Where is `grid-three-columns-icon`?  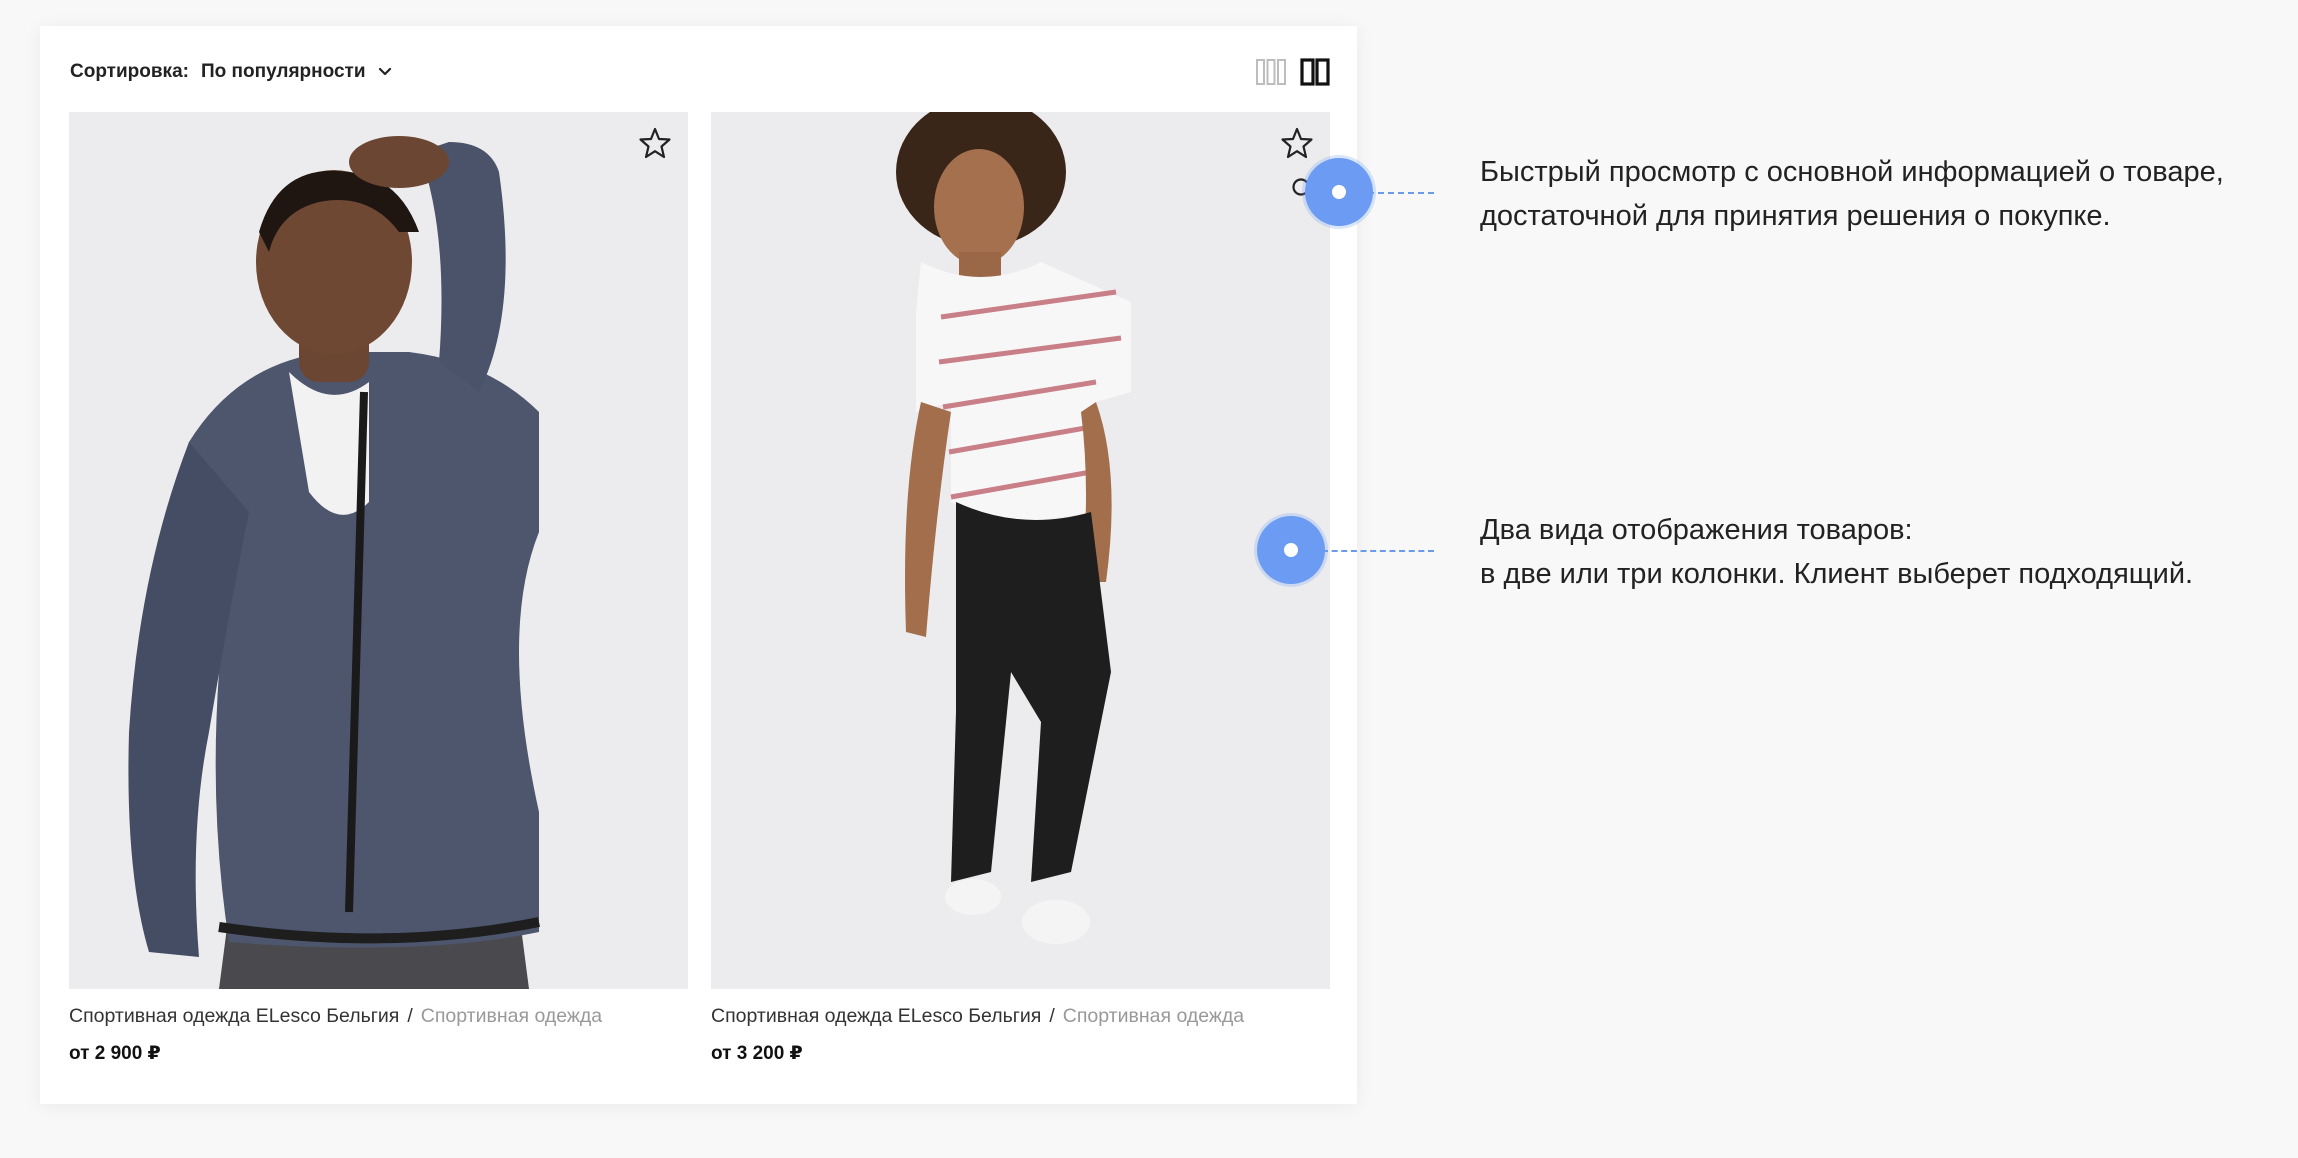
grid-three-columns-icon is located at coordinates (1271, 72).